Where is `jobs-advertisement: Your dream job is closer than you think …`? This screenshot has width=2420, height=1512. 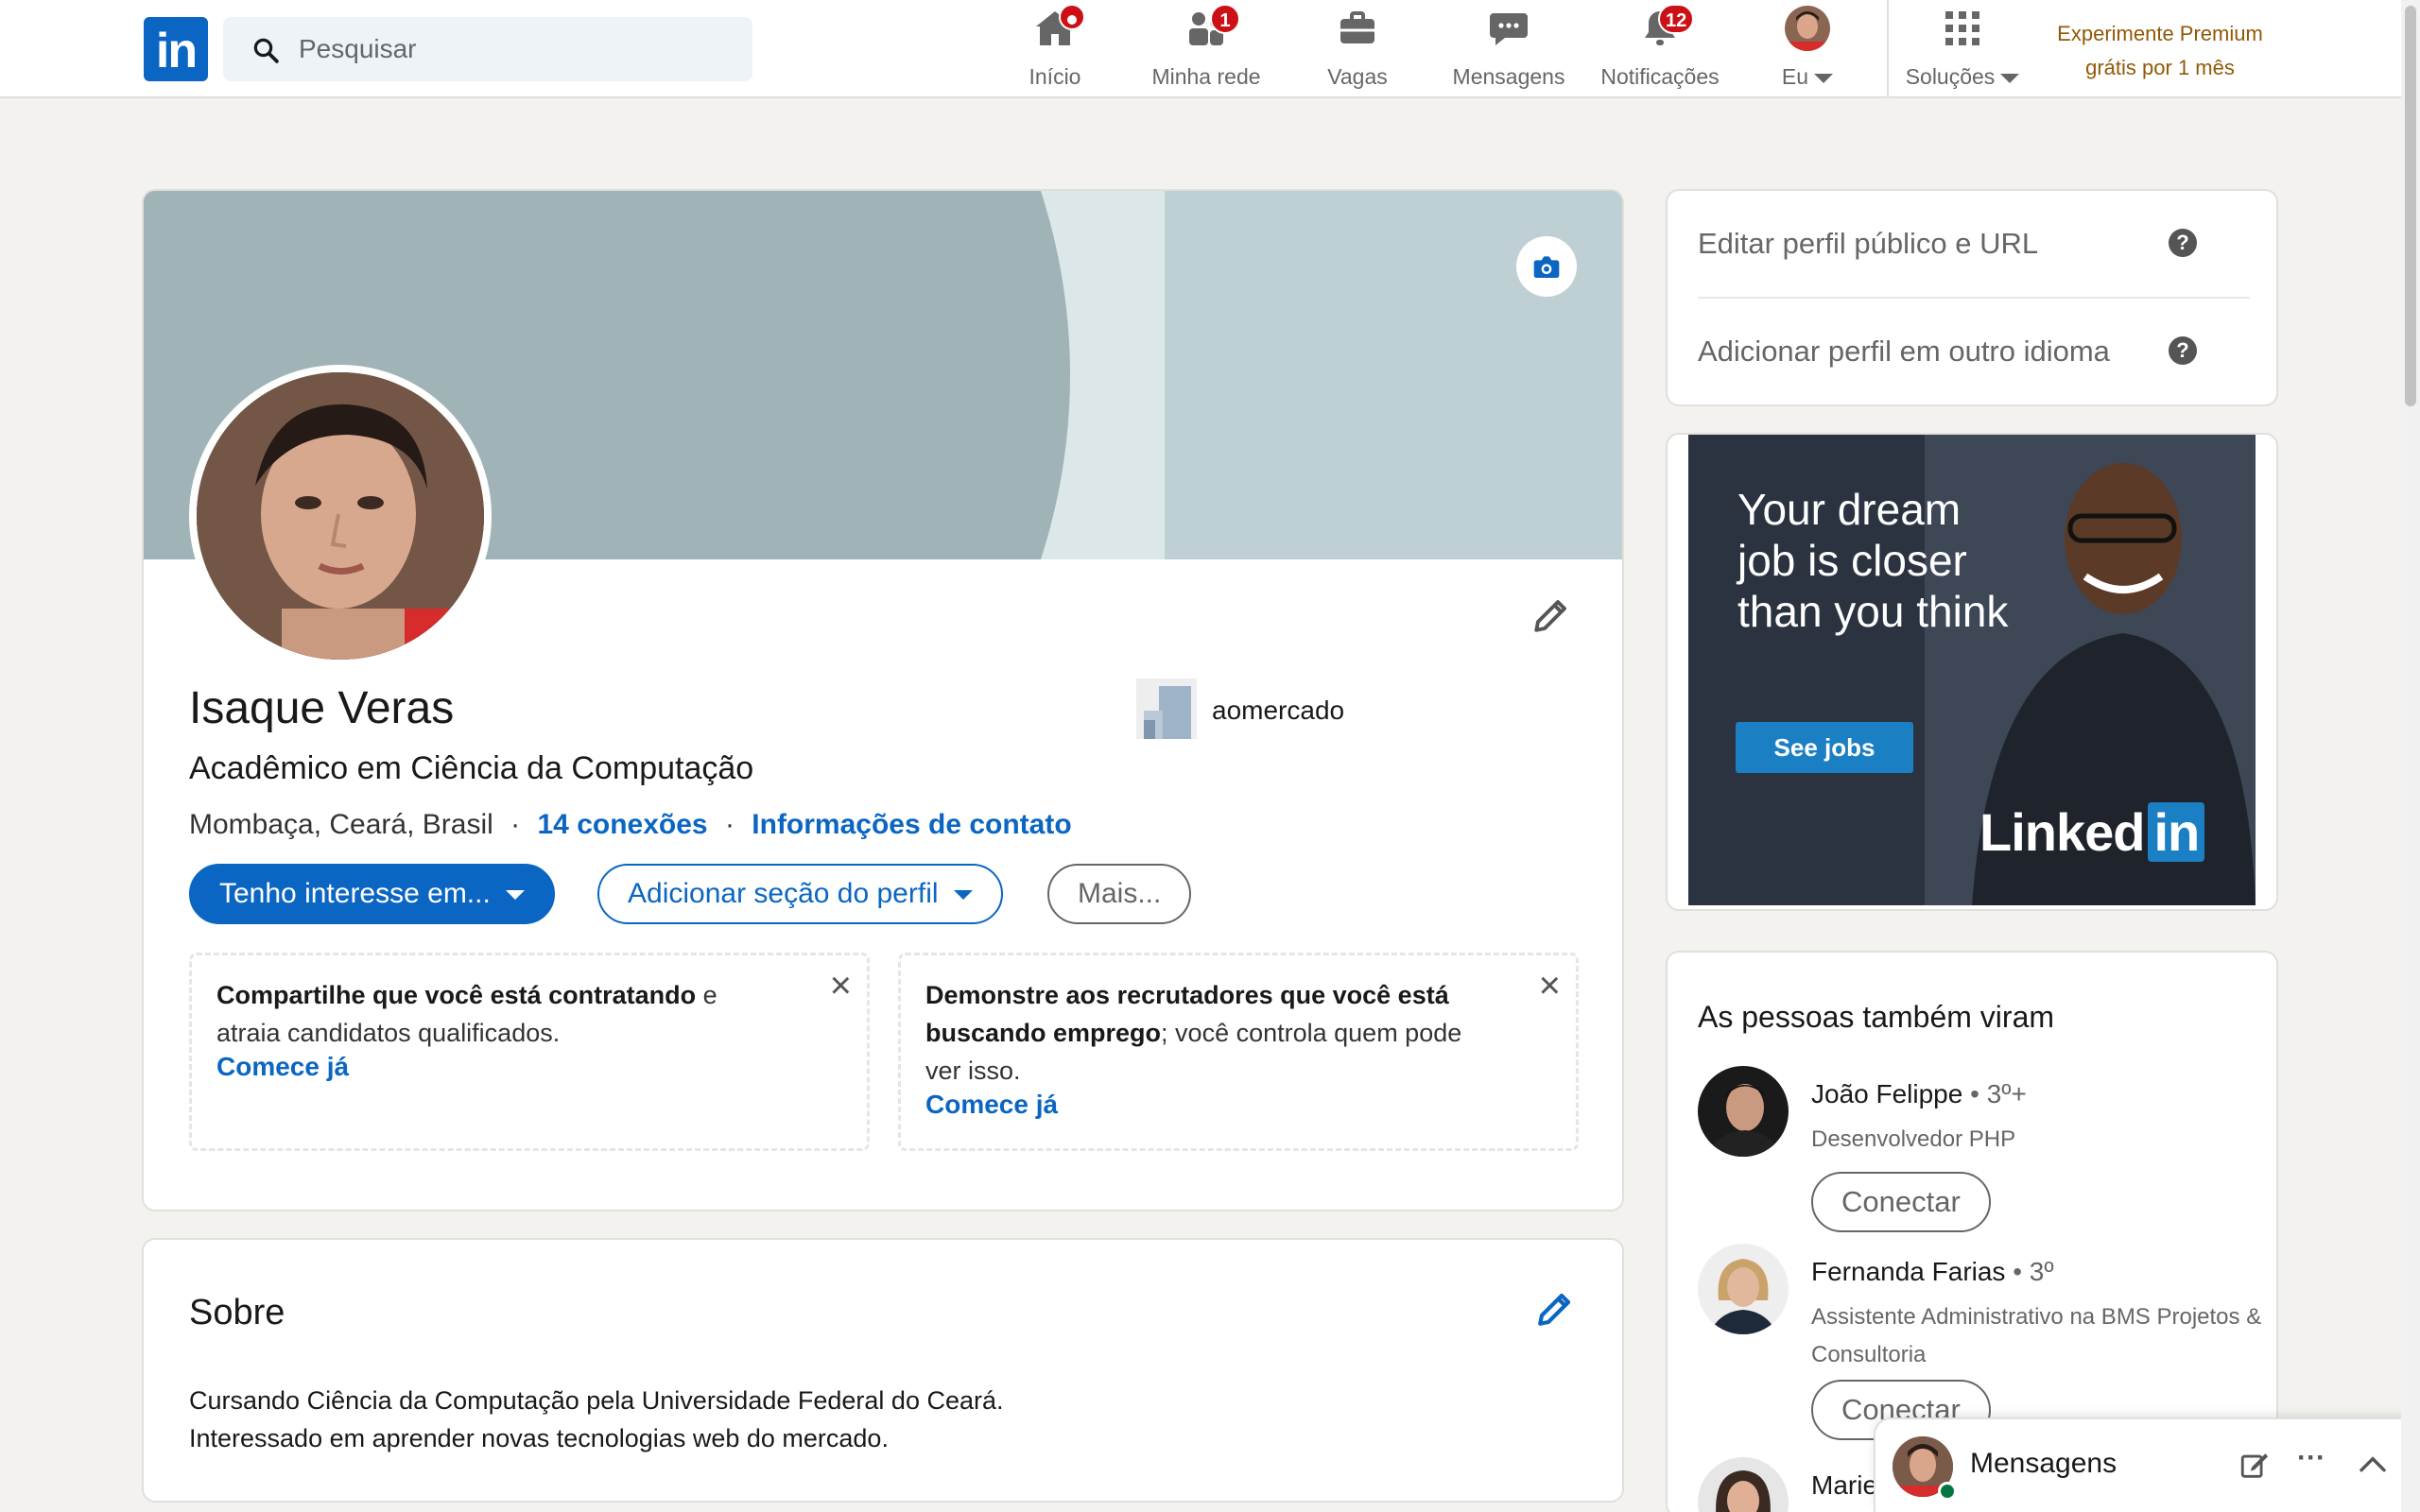 jobs-advertisement: Your dream job is closer than you think … is located at coordinates (1972, 670).